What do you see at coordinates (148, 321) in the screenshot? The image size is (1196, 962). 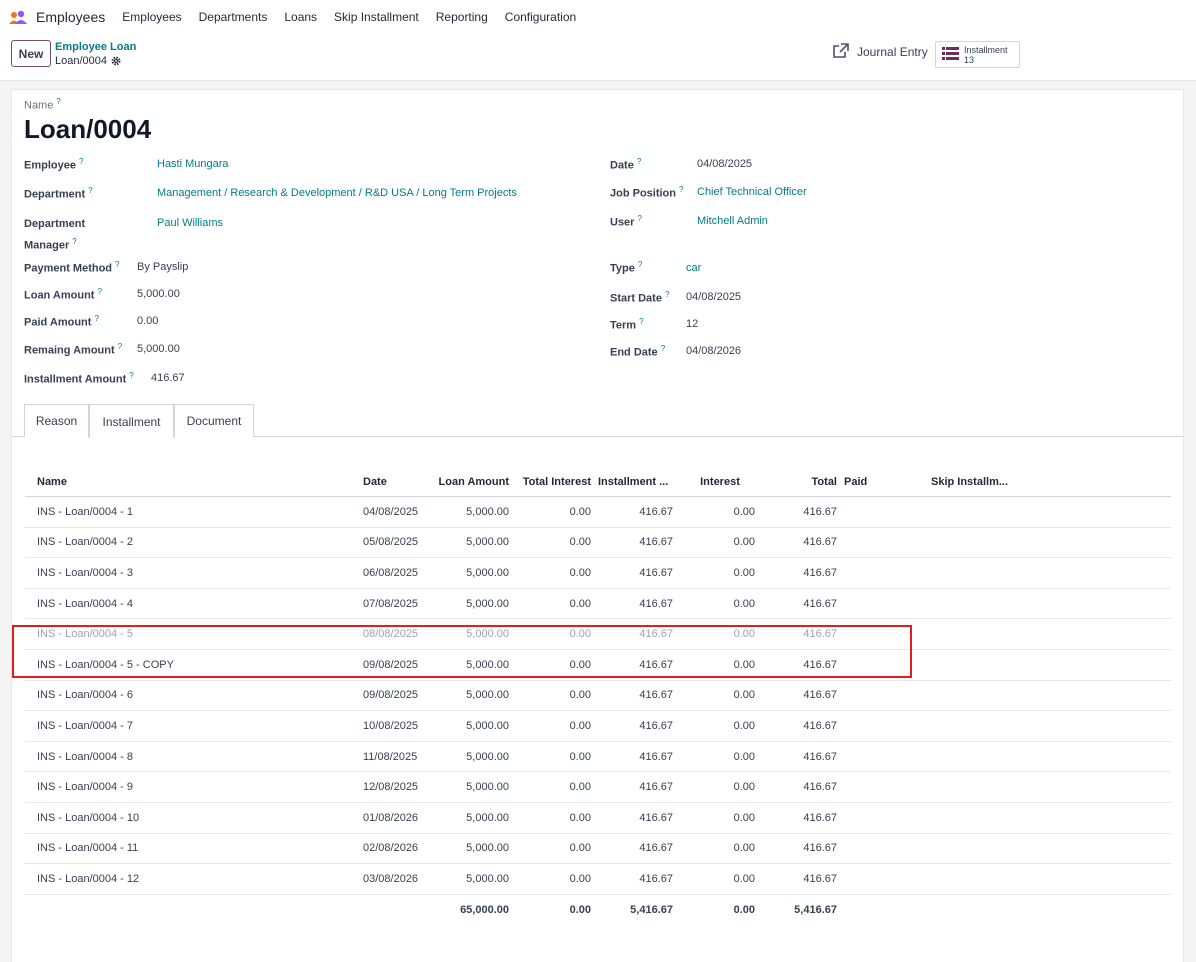 I see `paid-amount-field: 0.00` at bounding box center [148, 321].